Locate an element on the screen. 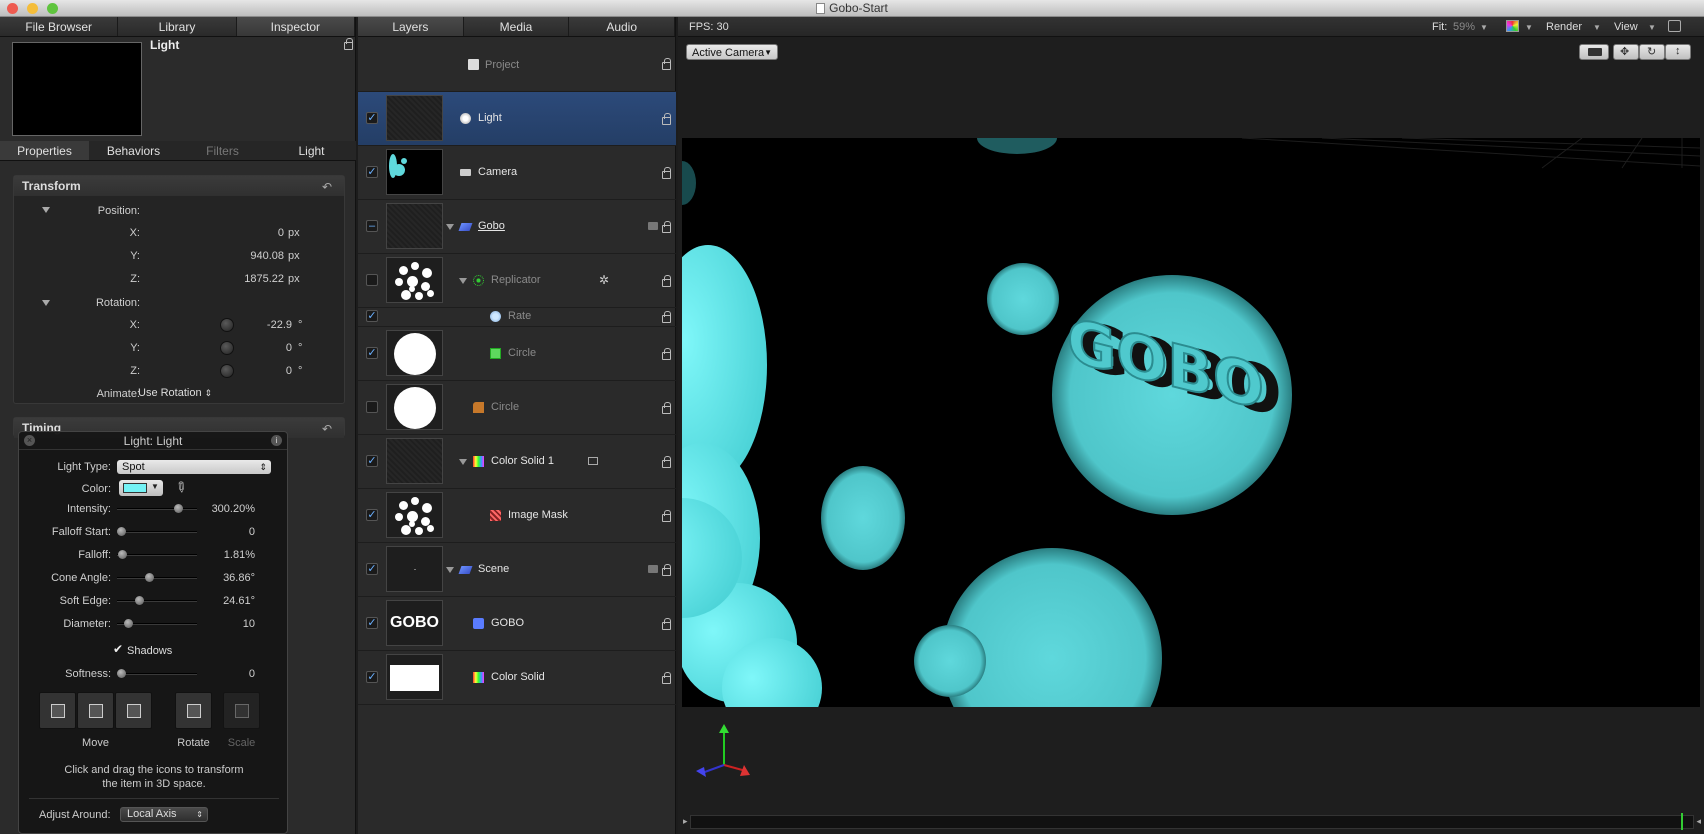  layer-name: Rate is located at coordinates (519, 316).